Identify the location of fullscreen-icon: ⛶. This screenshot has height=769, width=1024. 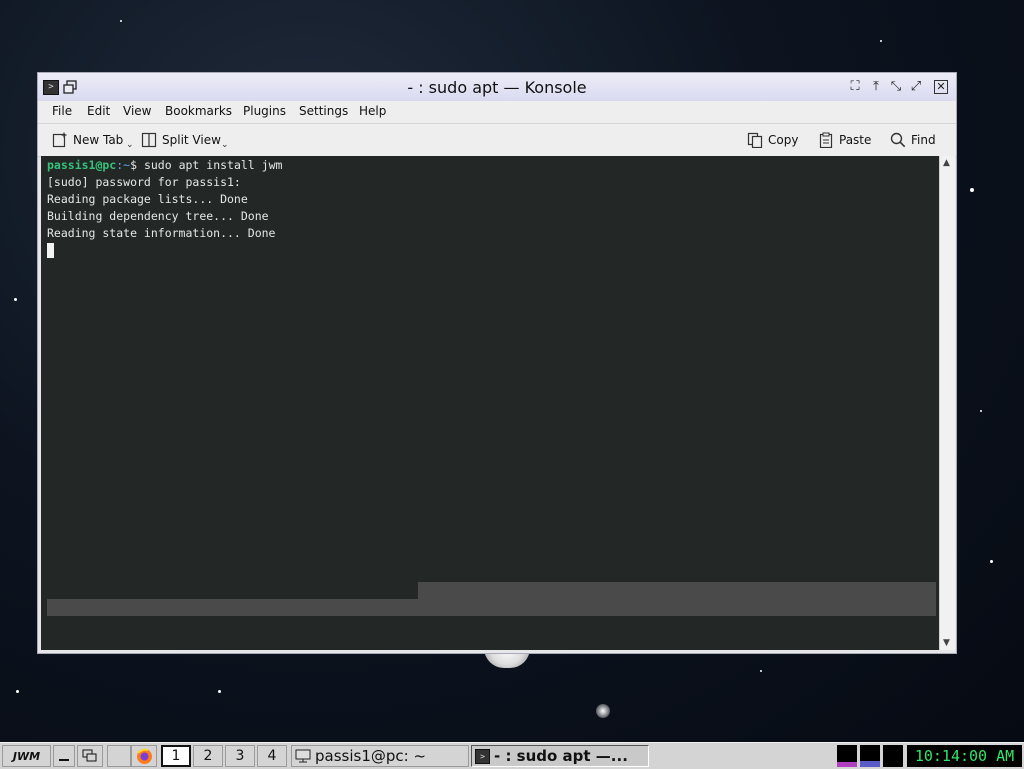
(855, 87).